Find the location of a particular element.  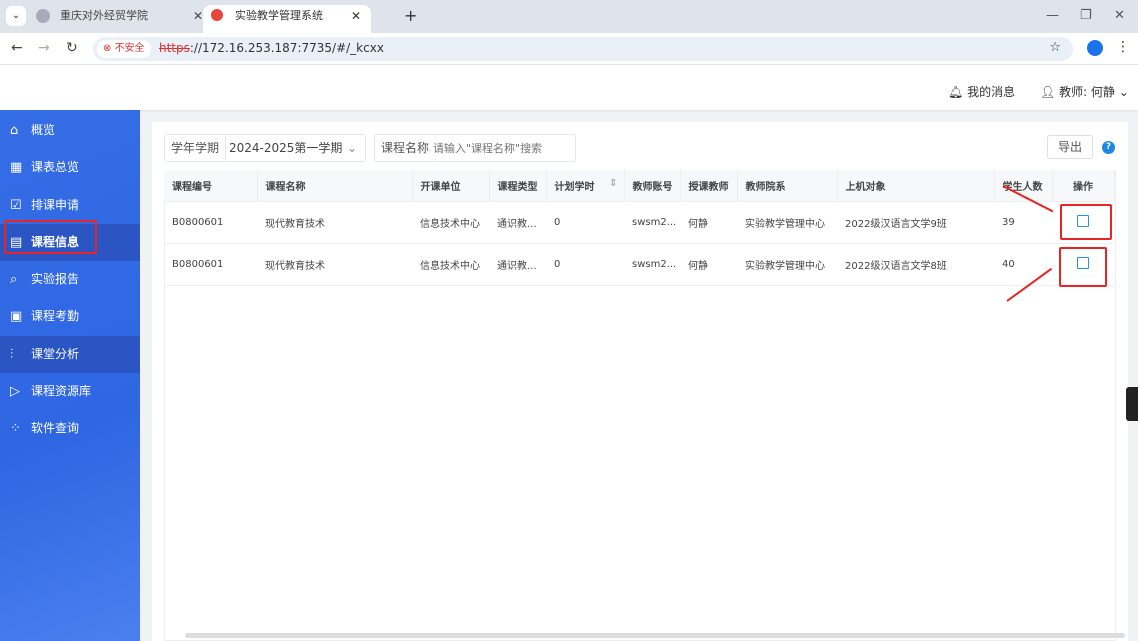

minimize-icon: — is located at coordinates (1052, 15).